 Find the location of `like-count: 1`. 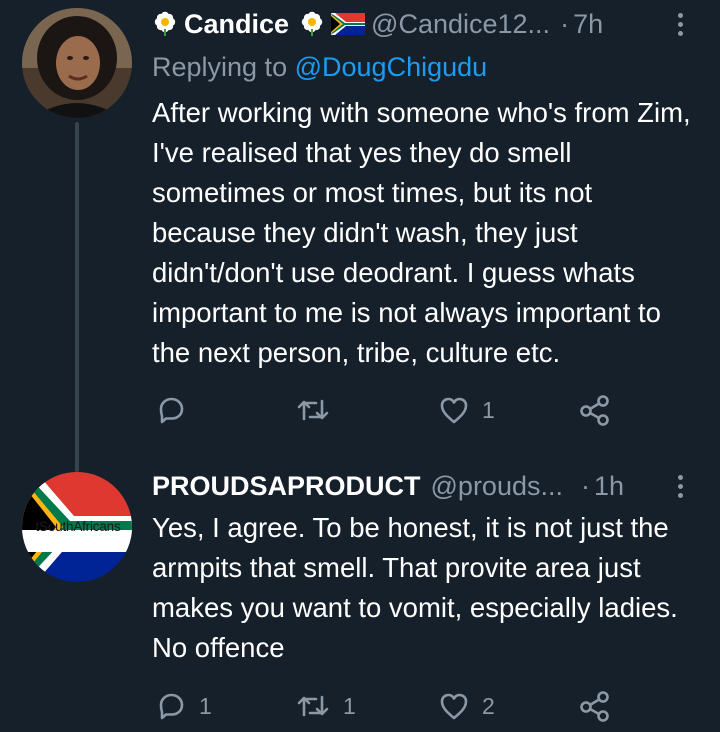

like-count: 1 is located at coordinates (488, 409).